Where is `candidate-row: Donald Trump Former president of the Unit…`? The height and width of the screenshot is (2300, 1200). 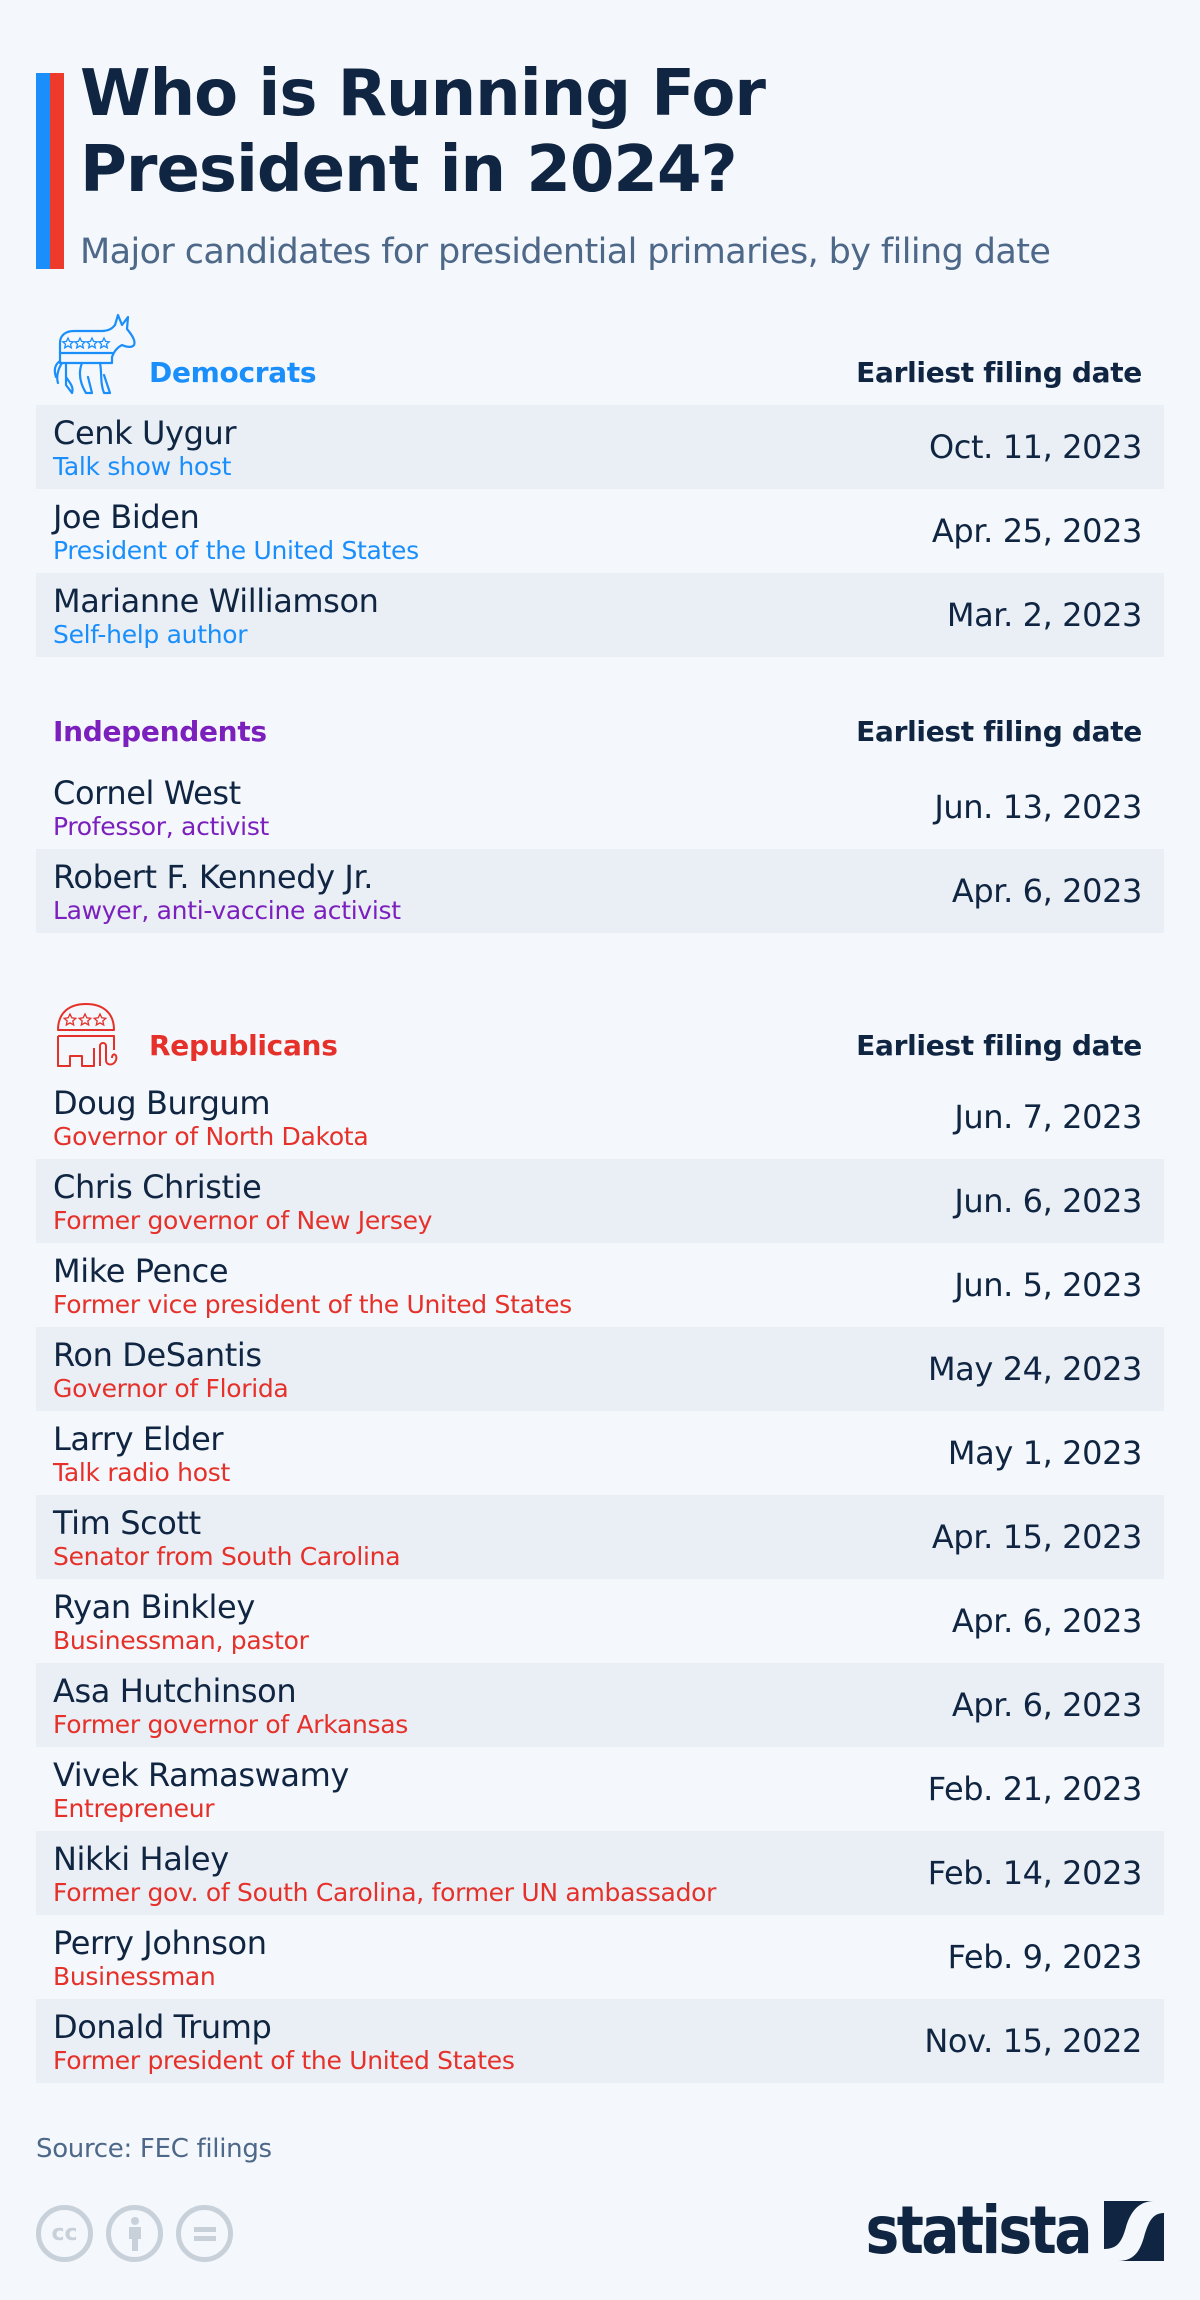
candidate-row: Donald Trump Former president of the Unit… is located at coordinates (600, 2041).